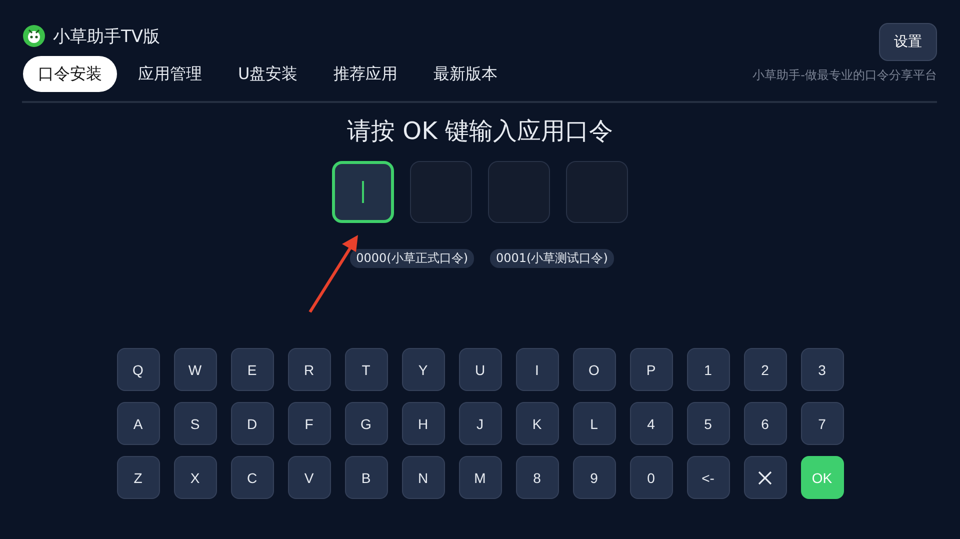 The image size is (960, 539). What do you see at coordinates (552, 258) in the screenshot?
I see `code-hint-chip: 0001(小草测试口令)` at bounding box center [552, 258].